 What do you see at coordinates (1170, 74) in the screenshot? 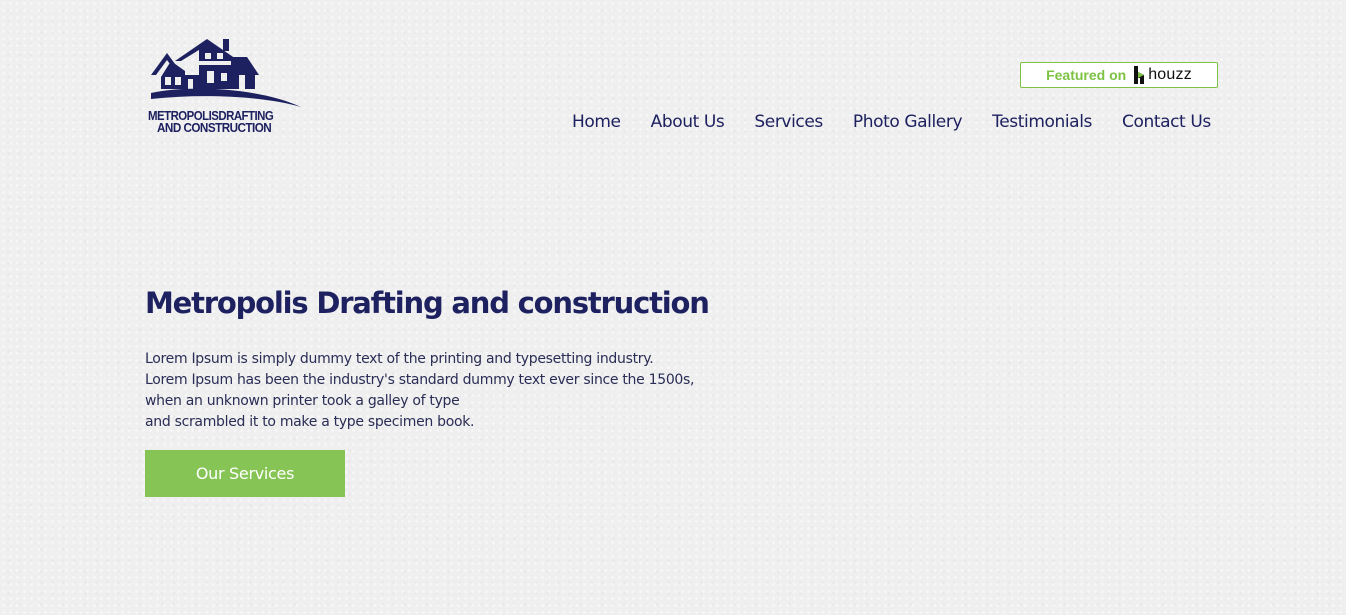
I see `houzz-wordmark: houzz` at bounding box center [1170, 74].